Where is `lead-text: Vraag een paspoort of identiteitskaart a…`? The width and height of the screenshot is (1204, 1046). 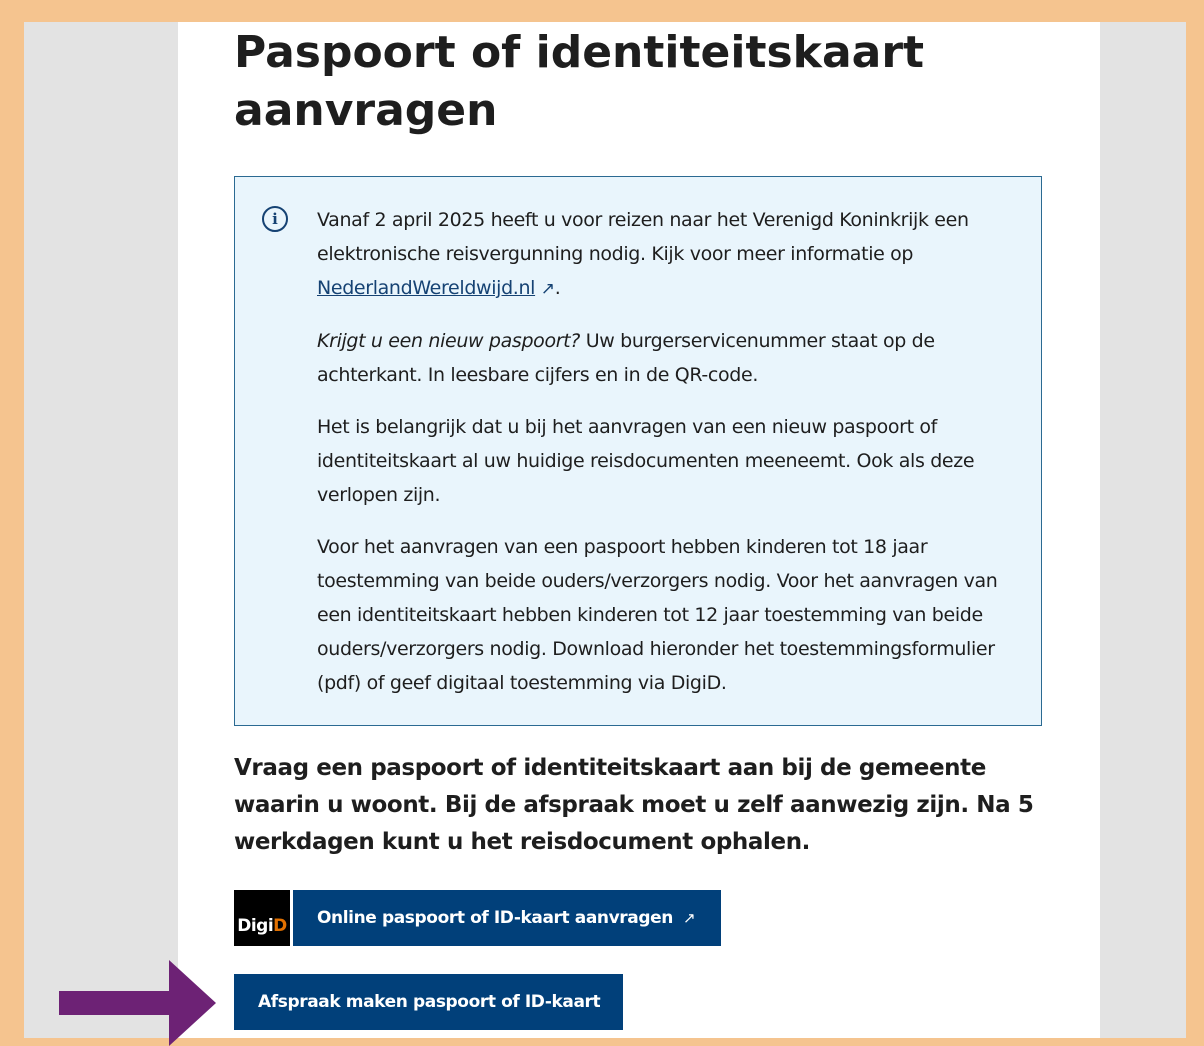 lead-text: Vraag een paspoort of identiteitskaart a… is located at coordinates (634, 805).